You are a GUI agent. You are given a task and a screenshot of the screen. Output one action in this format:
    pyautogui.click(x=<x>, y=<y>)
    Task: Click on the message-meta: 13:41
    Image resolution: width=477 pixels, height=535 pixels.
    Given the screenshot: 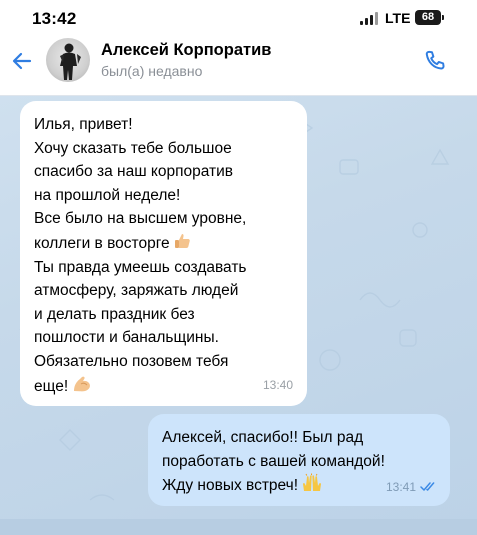 What is the action you would take?
    pyautogui.click(x=412, y=487)
    